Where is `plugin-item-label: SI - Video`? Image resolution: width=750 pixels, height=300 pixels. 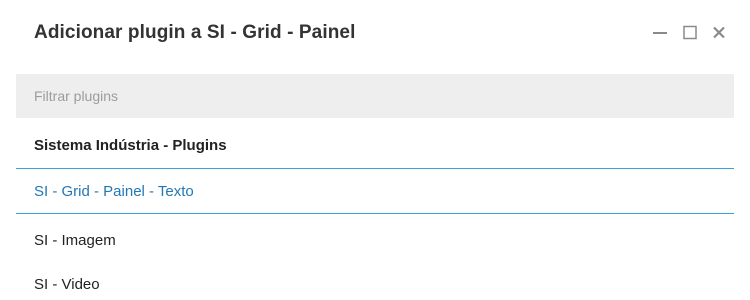
plugin-item-label: SI - Video is located at coordinates (67, 284).